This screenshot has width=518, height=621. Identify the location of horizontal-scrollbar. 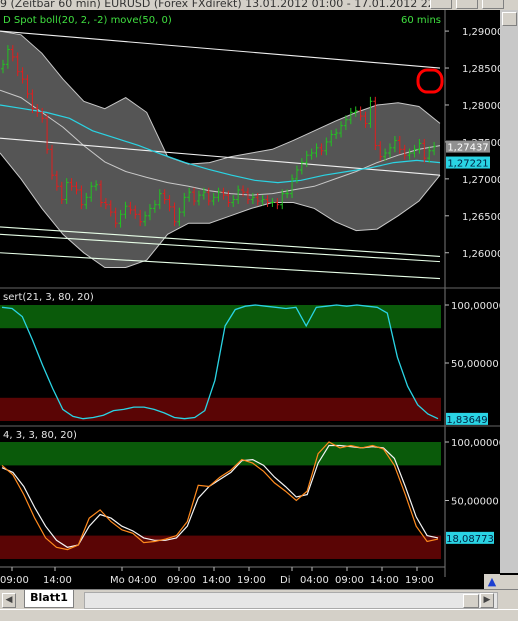
(291, 600).